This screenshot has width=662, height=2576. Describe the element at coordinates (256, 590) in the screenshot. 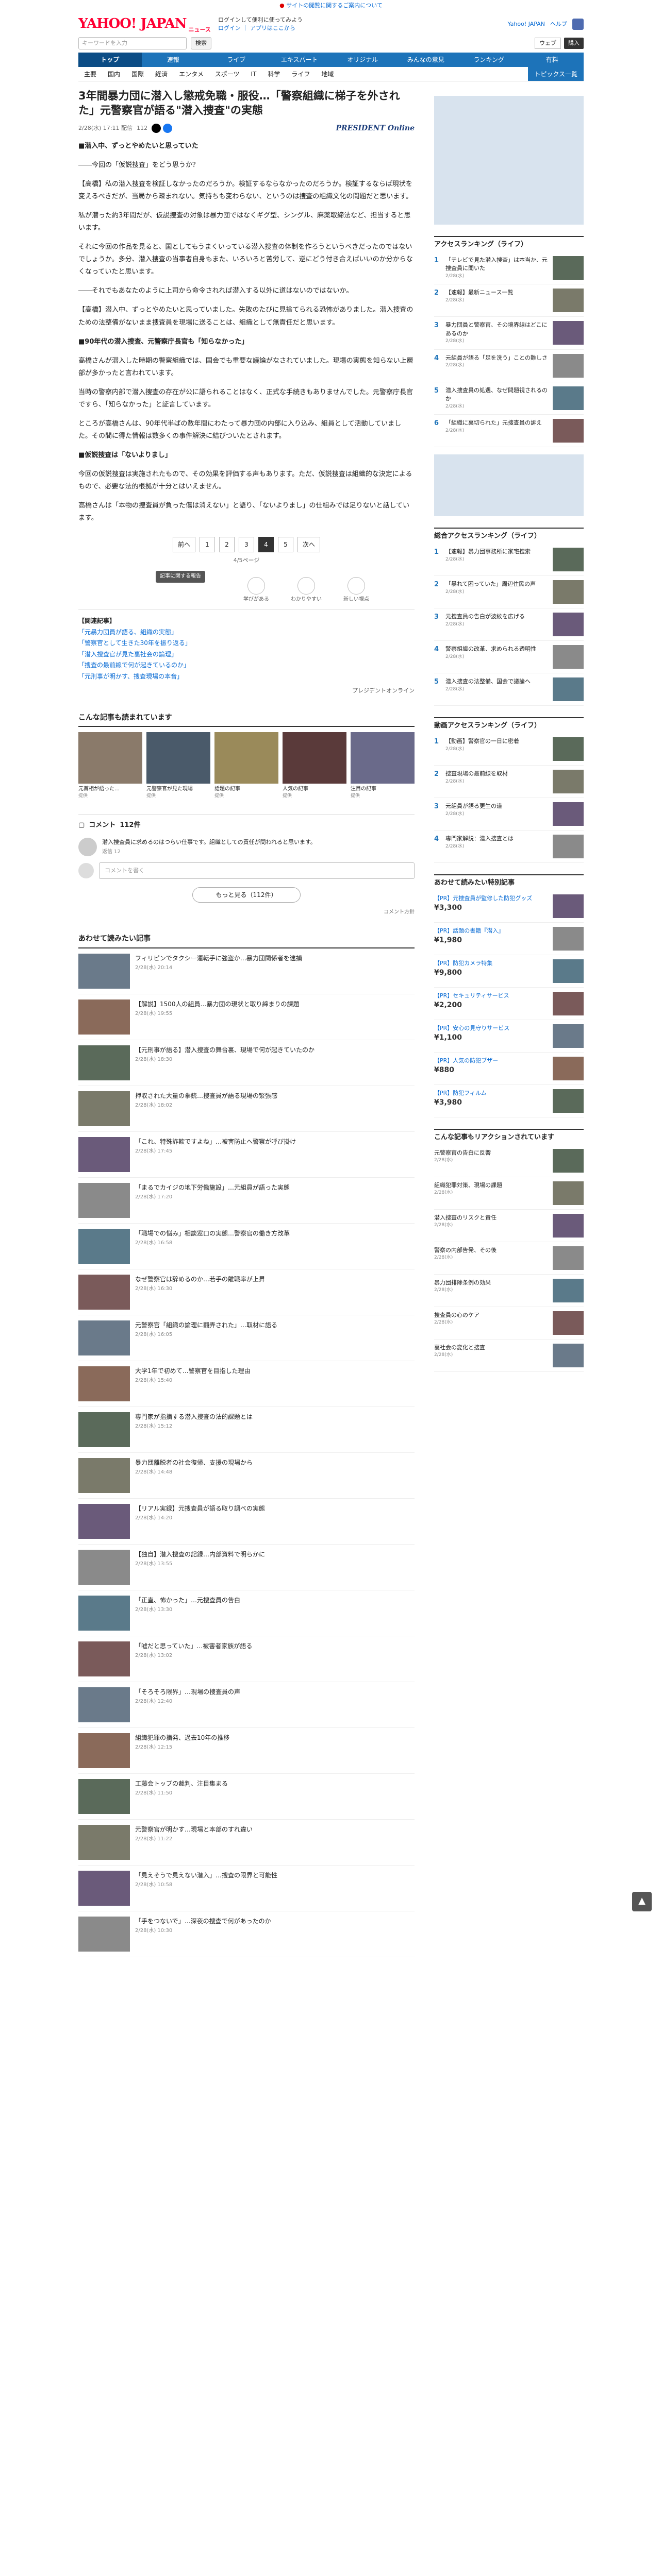

I see `reaction-learn: 学びがある` at that location.